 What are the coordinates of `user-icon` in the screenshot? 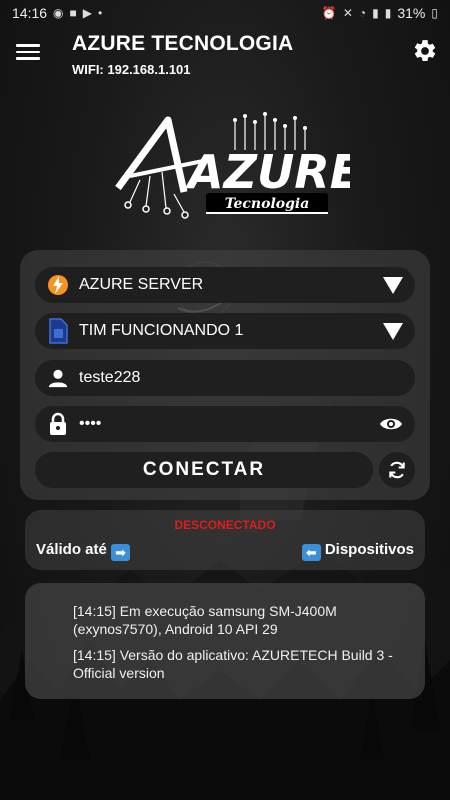 It's located at (58, 378).